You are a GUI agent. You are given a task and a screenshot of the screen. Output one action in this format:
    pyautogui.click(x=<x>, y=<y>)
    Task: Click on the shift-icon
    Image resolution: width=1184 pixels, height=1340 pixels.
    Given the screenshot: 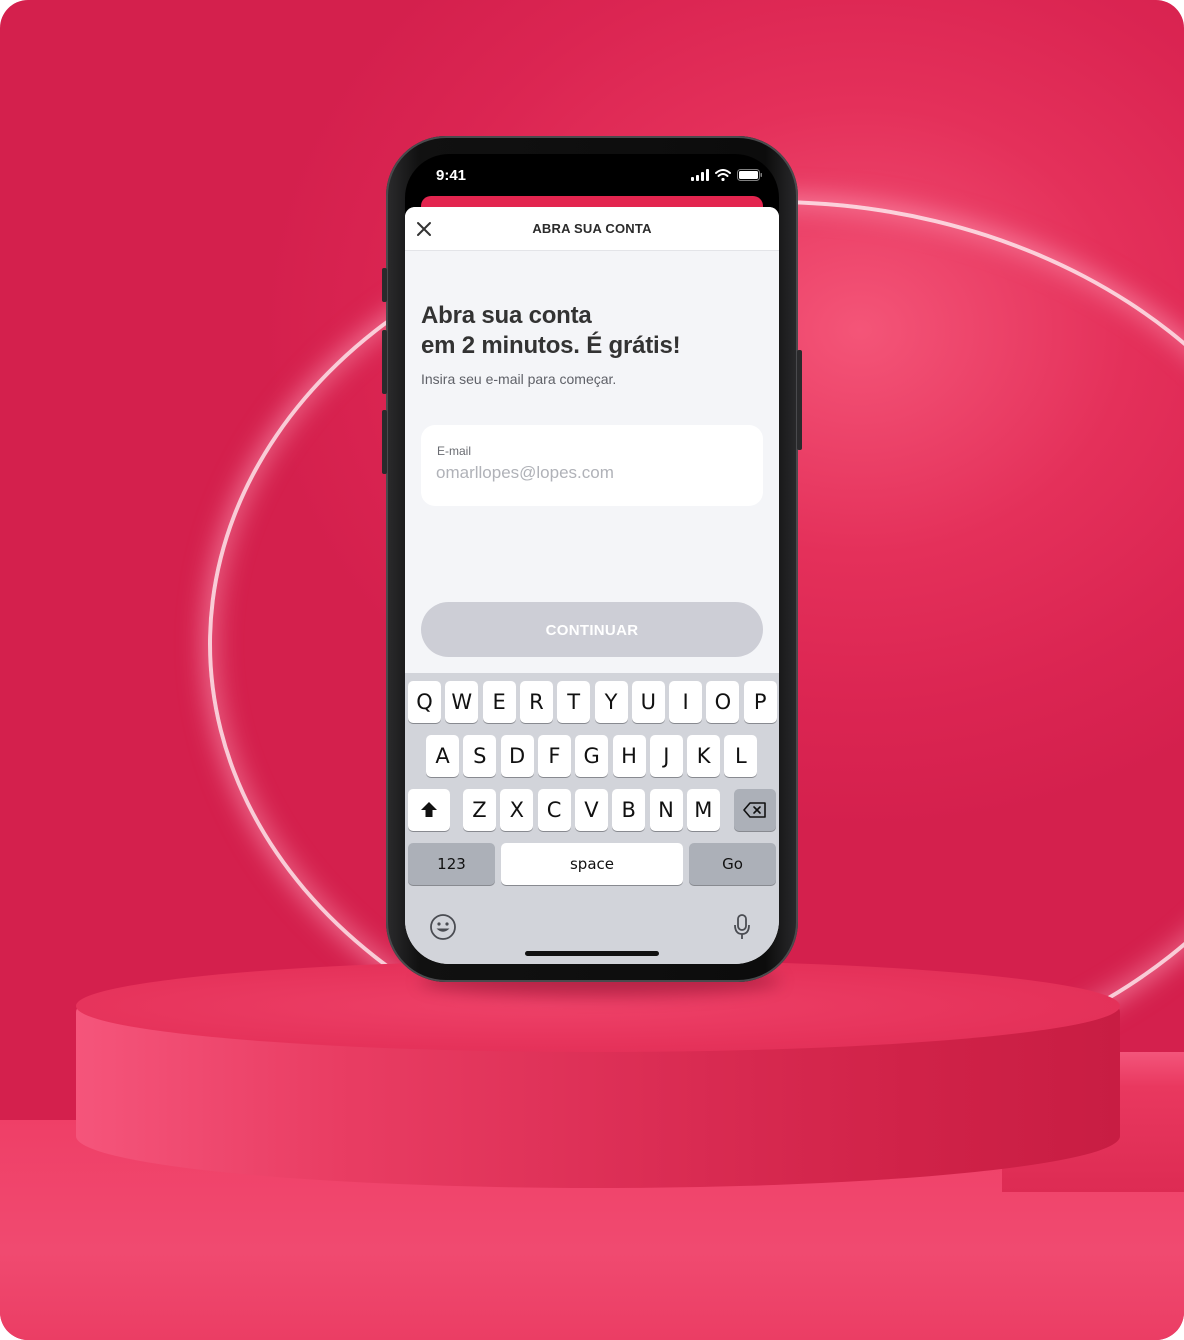 What is the action you would take?
    pyautogui.click(x=429, y=809)
    